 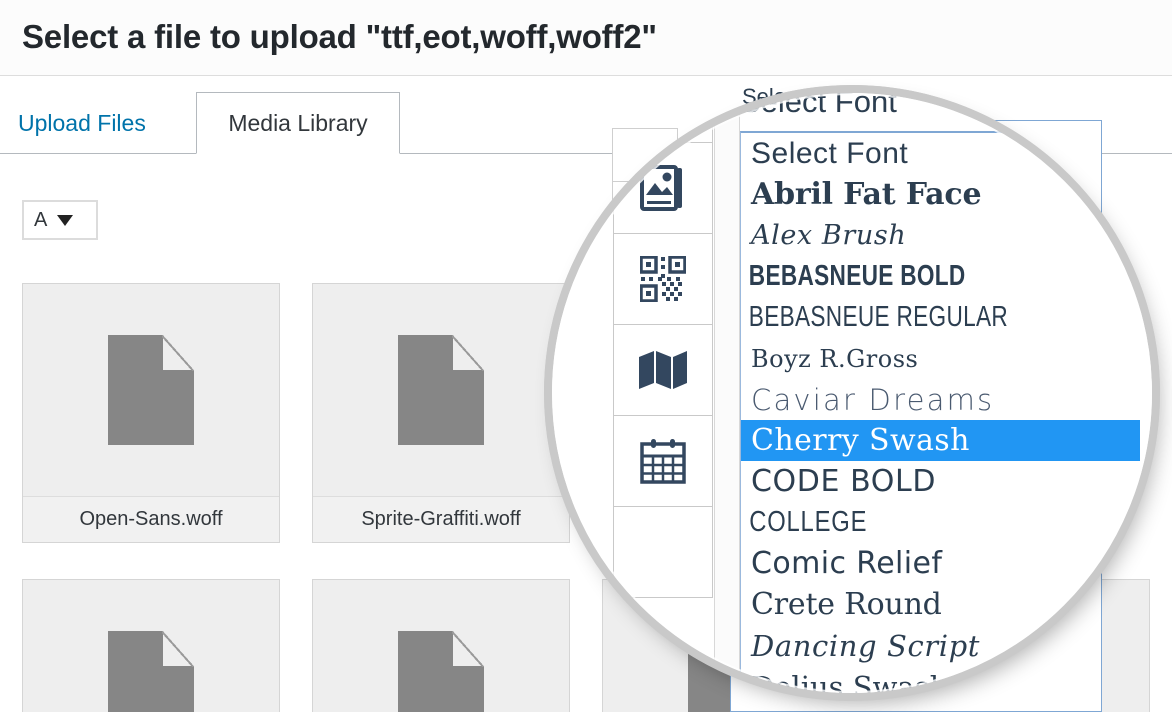 I want to click on shapes-icon, so click(x=663, y=105).